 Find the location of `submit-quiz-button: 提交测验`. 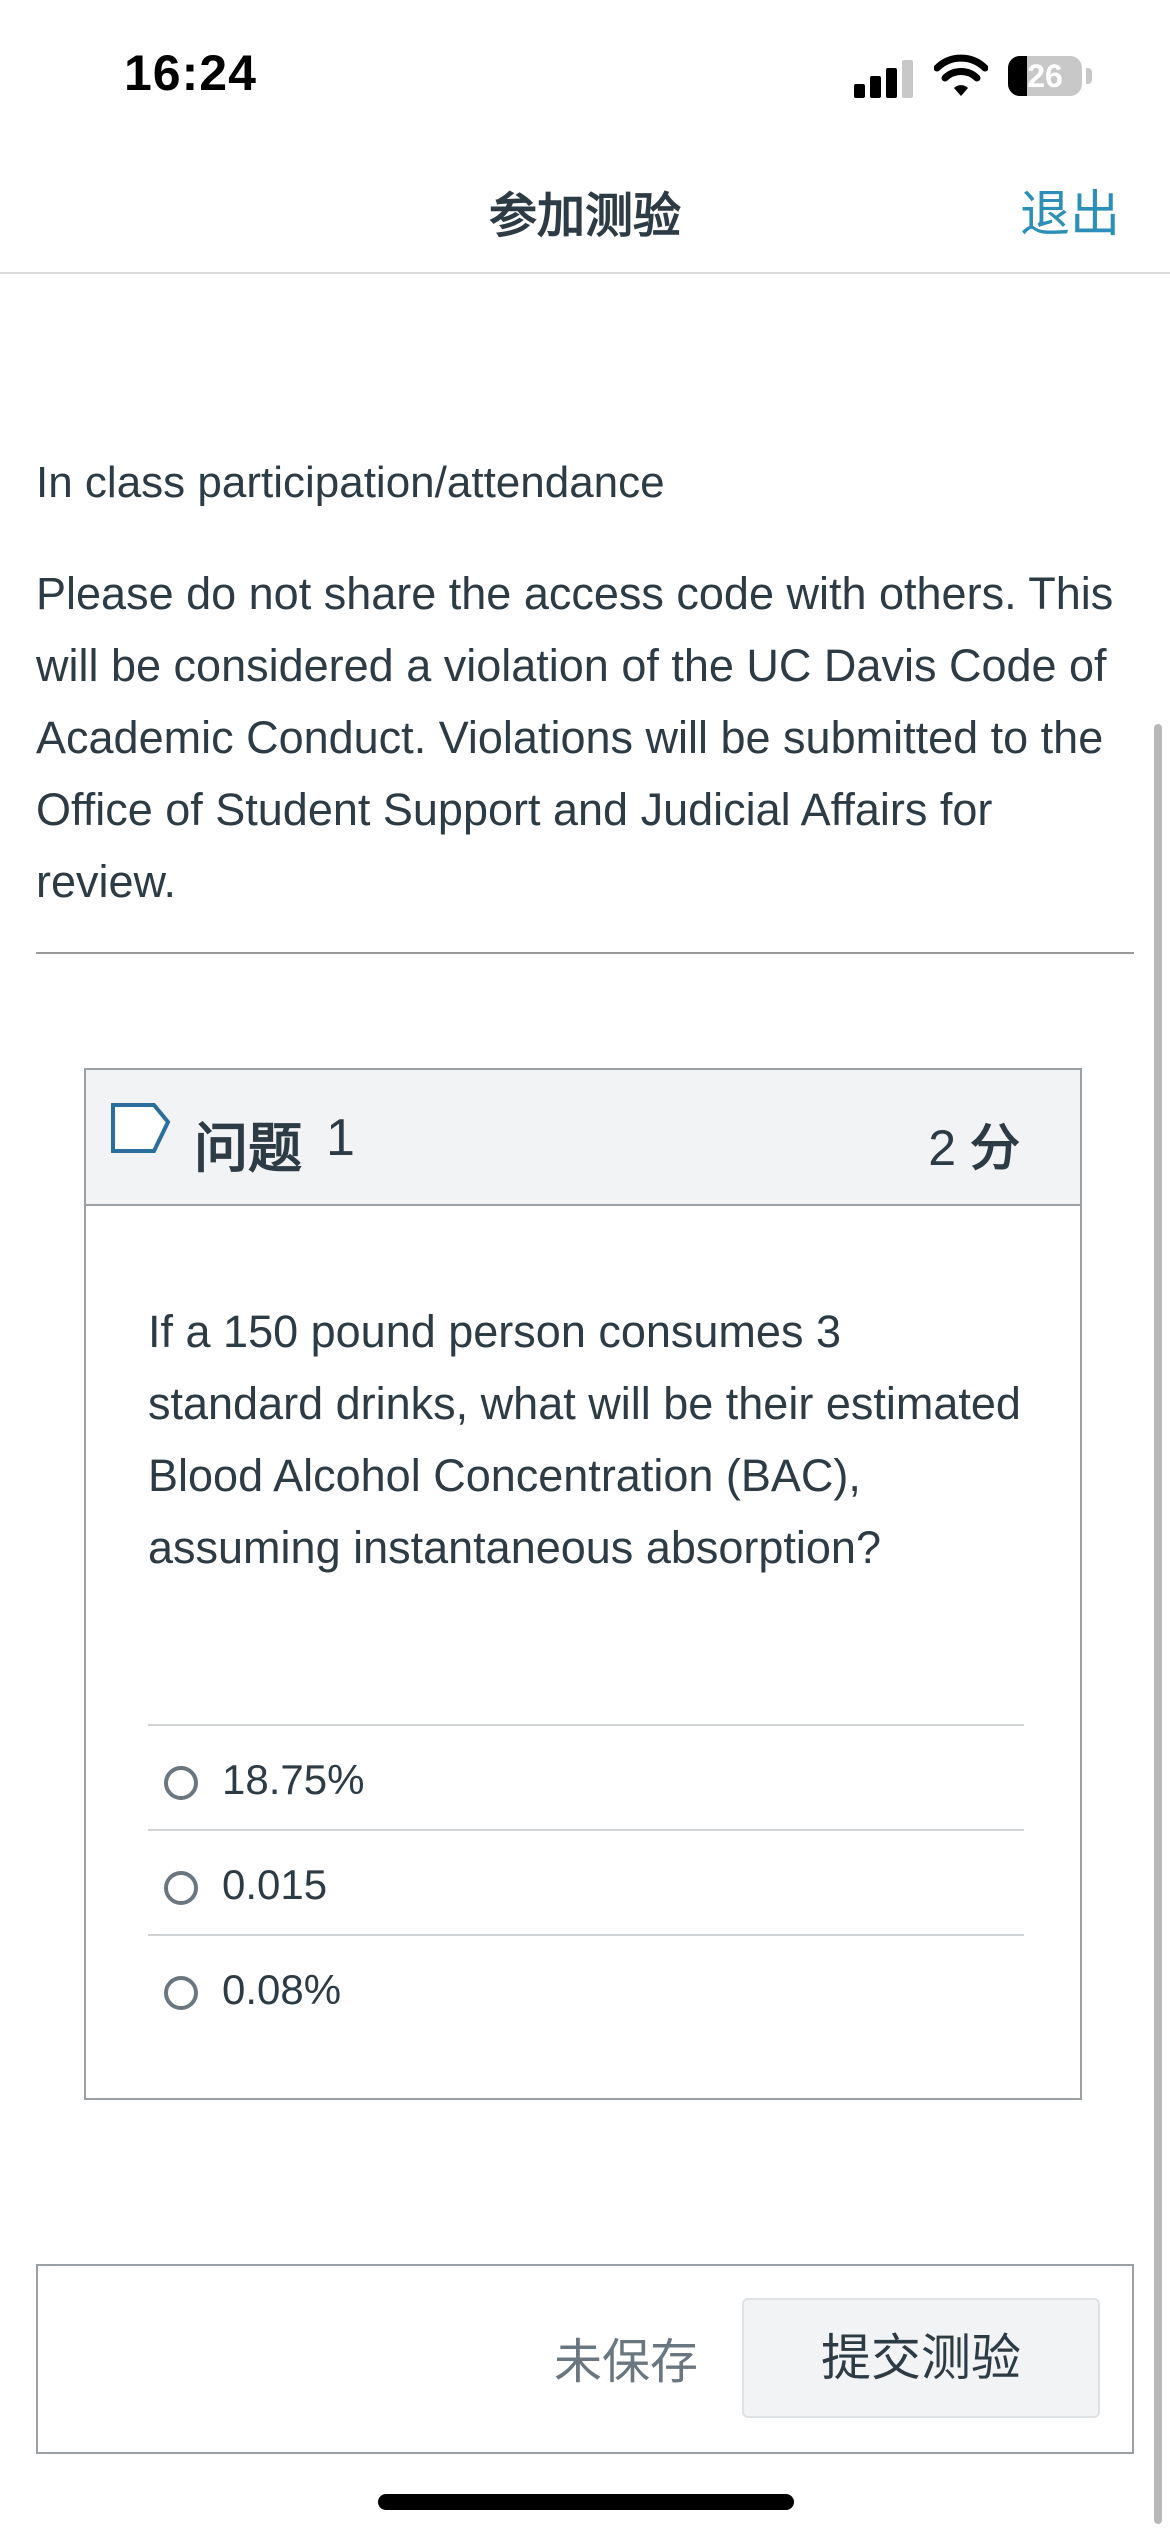

submit-quiz-button: 提交测验 is located at coordinates (921, 2358).